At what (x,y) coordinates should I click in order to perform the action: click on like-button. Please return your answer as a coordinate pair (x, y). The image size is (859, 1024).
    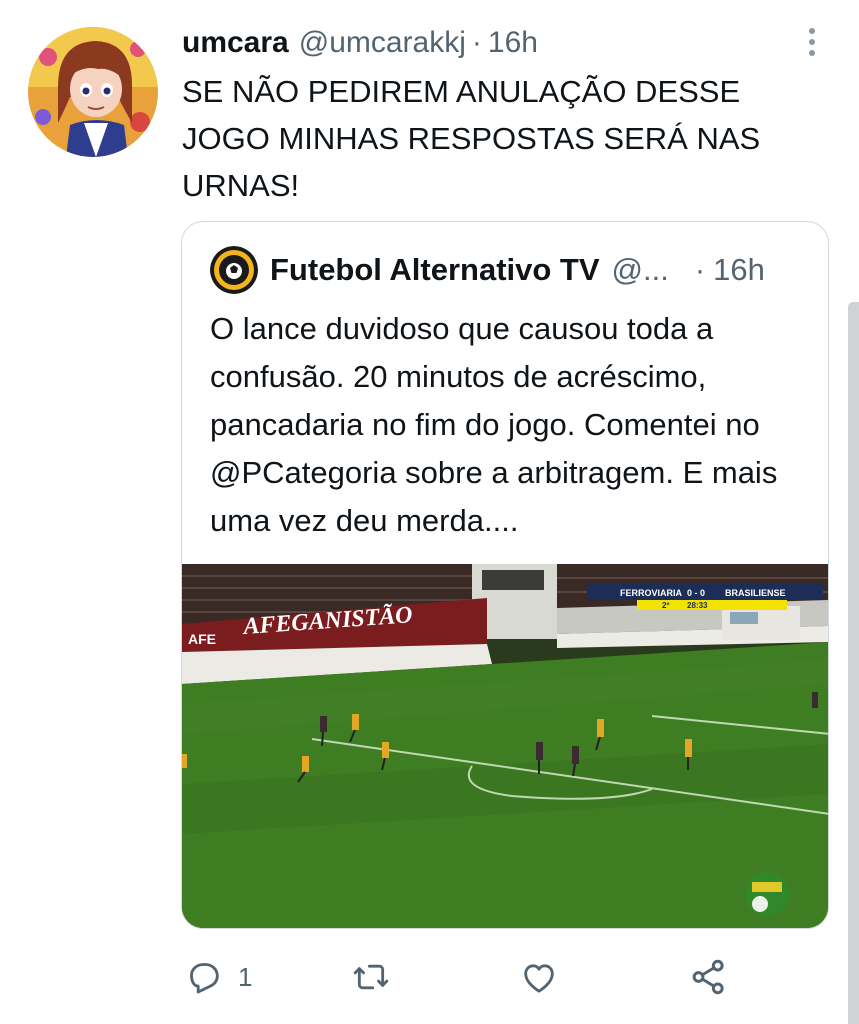
    Looking at the image, I should click on (539, 977).